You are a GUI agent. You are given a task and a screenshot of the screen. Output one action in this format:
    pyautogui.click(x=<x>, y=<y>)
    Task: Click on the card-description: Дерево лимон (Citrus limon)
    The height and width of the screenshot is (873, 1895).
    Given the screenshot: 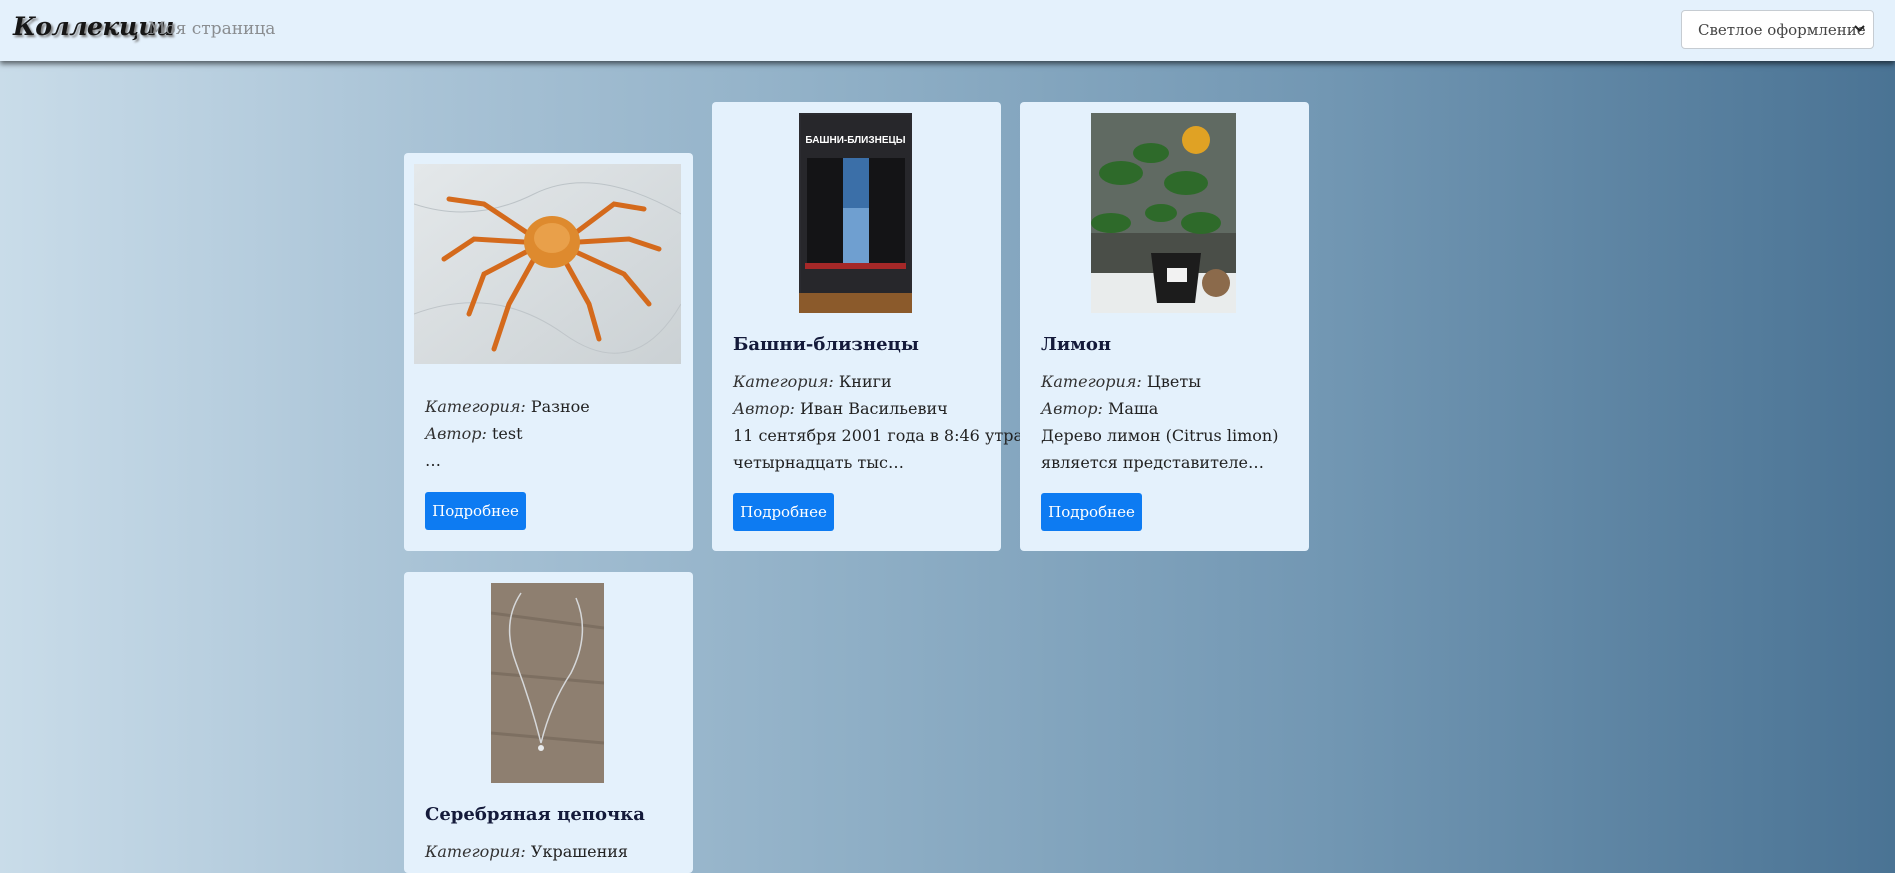 What is the action you would take?
    pyautogui.click(x=1160, y=435)
    